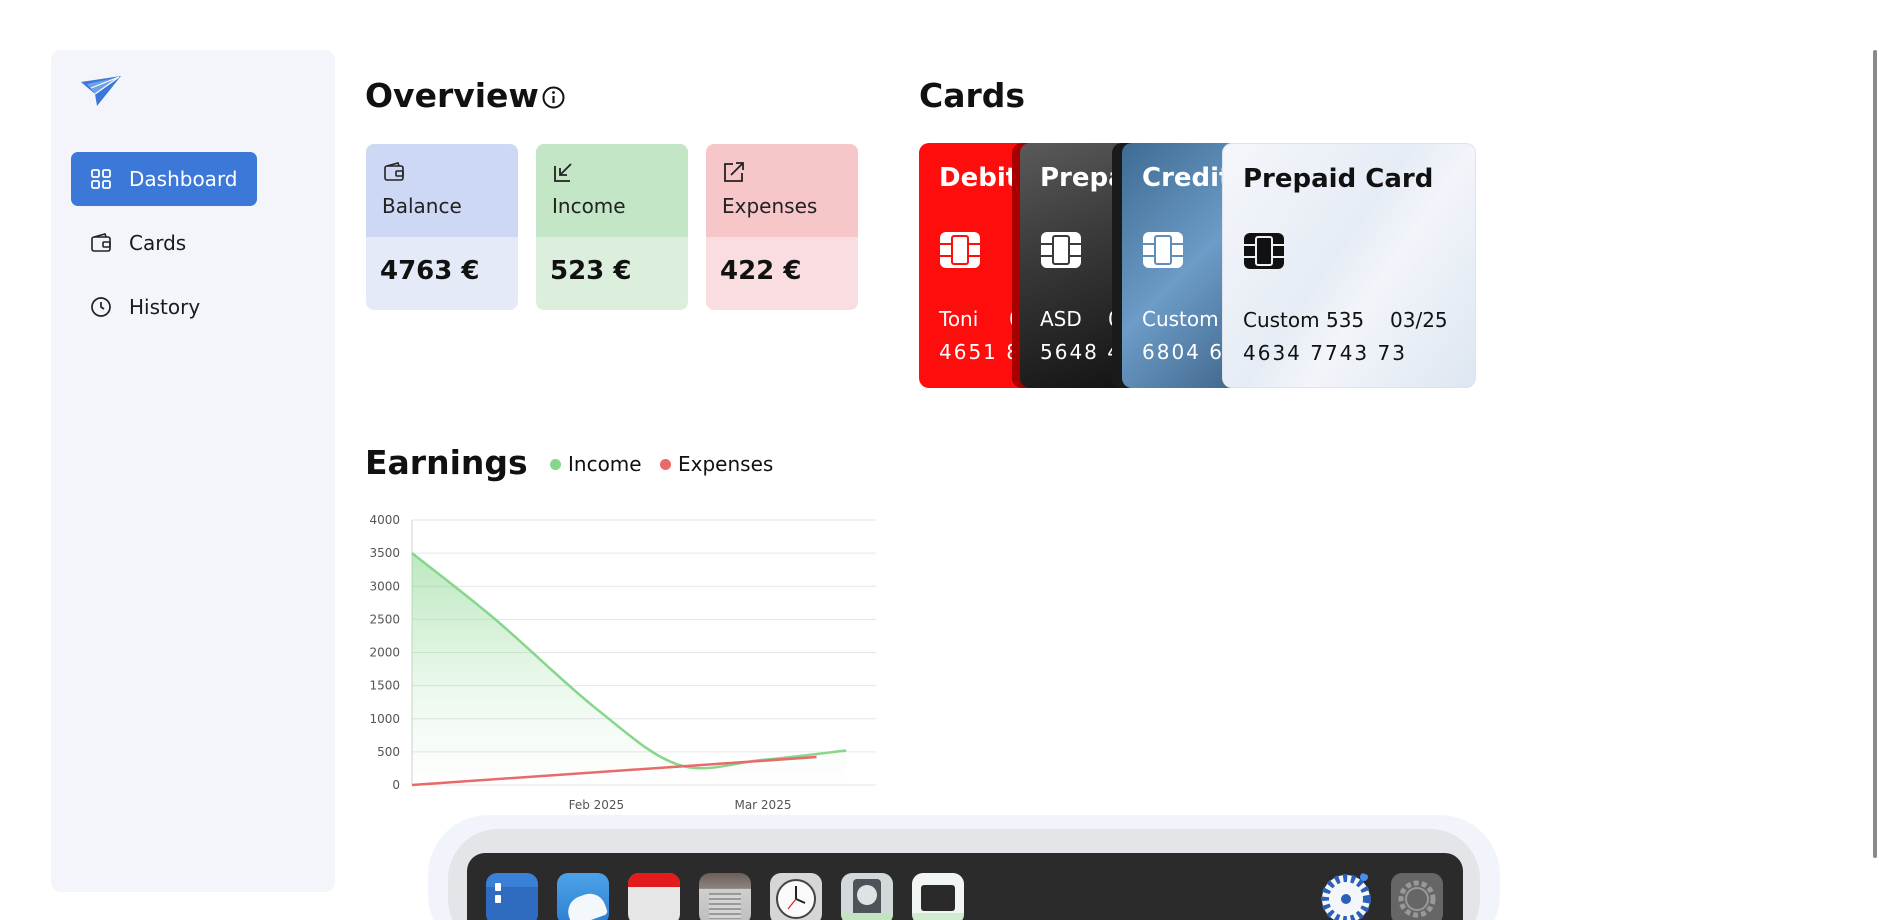 This screenshot has height=920, width=1879. What do you see at coordinates (605, 464) in the screenshot?
I see `legend-label: Income` at bounding box center [605, 464].